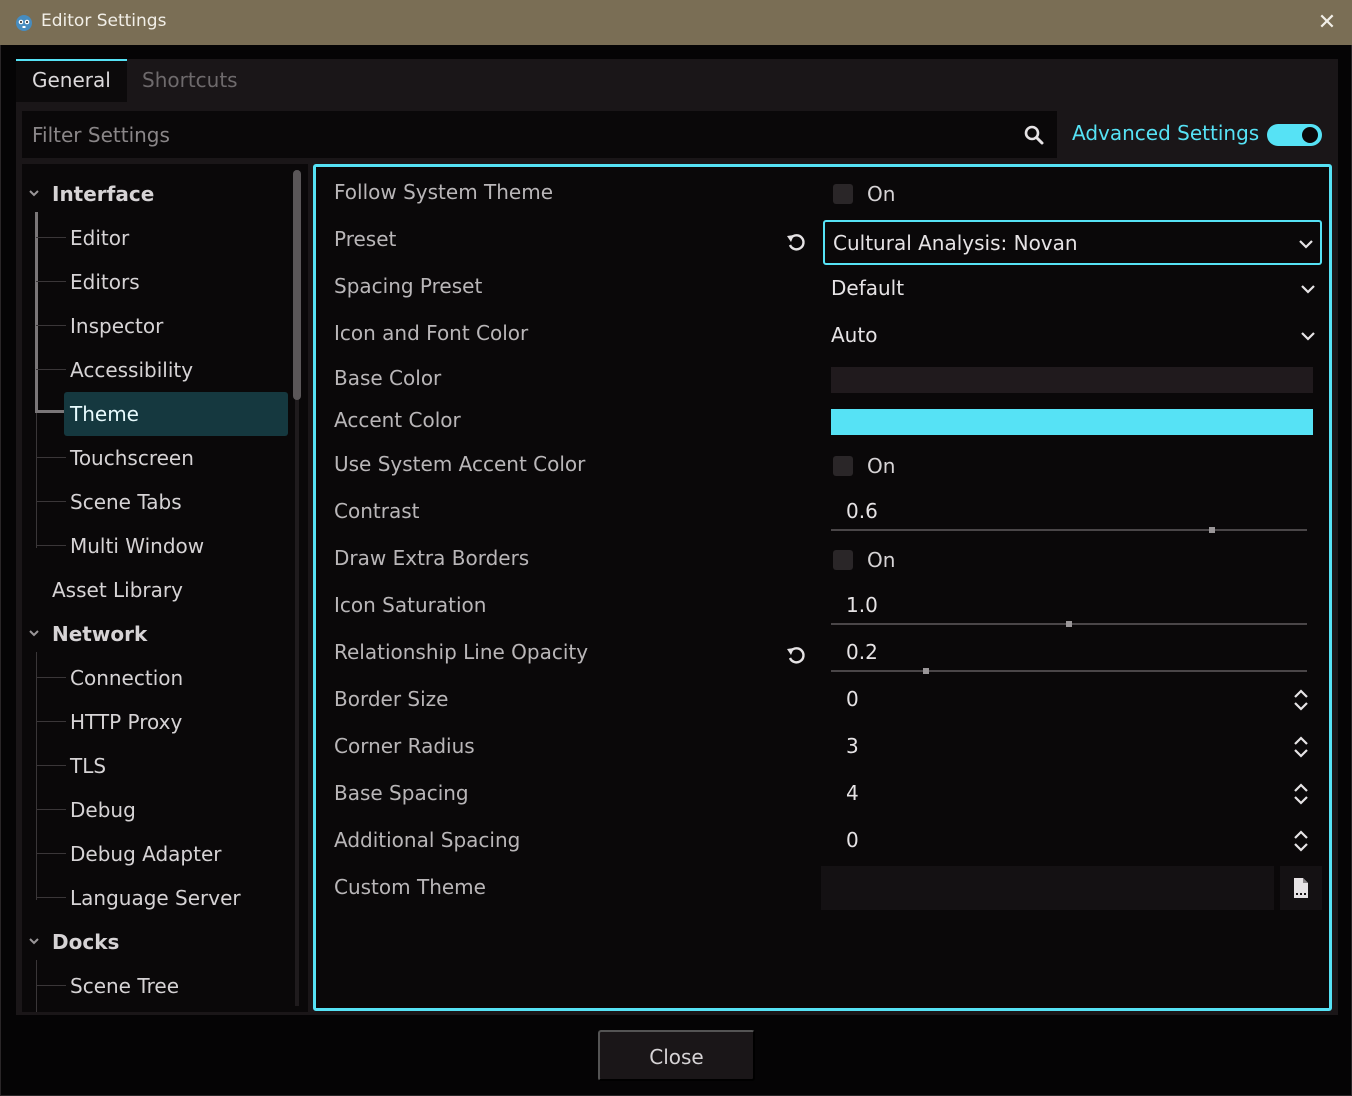 The image size is (1352, 1096). Describe the element at coordinates (432, 558) in the screenshot. I see `prop-label-draw-extra-borders: Draw Extra Borders` at that location.